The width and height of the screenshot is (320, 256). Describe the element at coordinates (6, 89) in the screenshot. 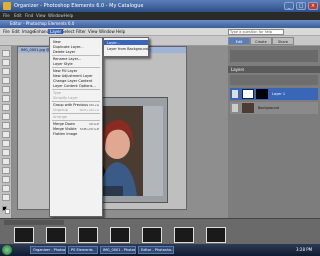

I see `marquee-tool-icon` at that location.